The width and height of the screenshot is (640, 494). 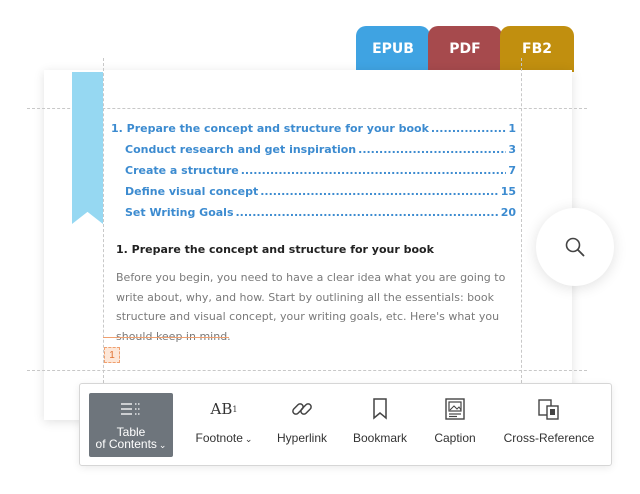 What do you see at coordinates (131, 409) in the screenshot?
I see `toc-icon` at bounding box center [131, 409].